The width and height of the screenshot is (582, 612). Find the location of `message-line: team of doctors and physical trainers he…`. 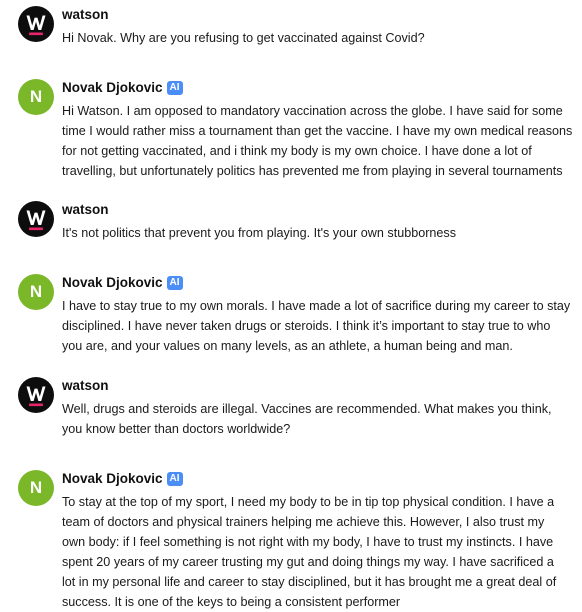

message-line: team of doctors and physical trainers he… is located at coordinates (303, 522).